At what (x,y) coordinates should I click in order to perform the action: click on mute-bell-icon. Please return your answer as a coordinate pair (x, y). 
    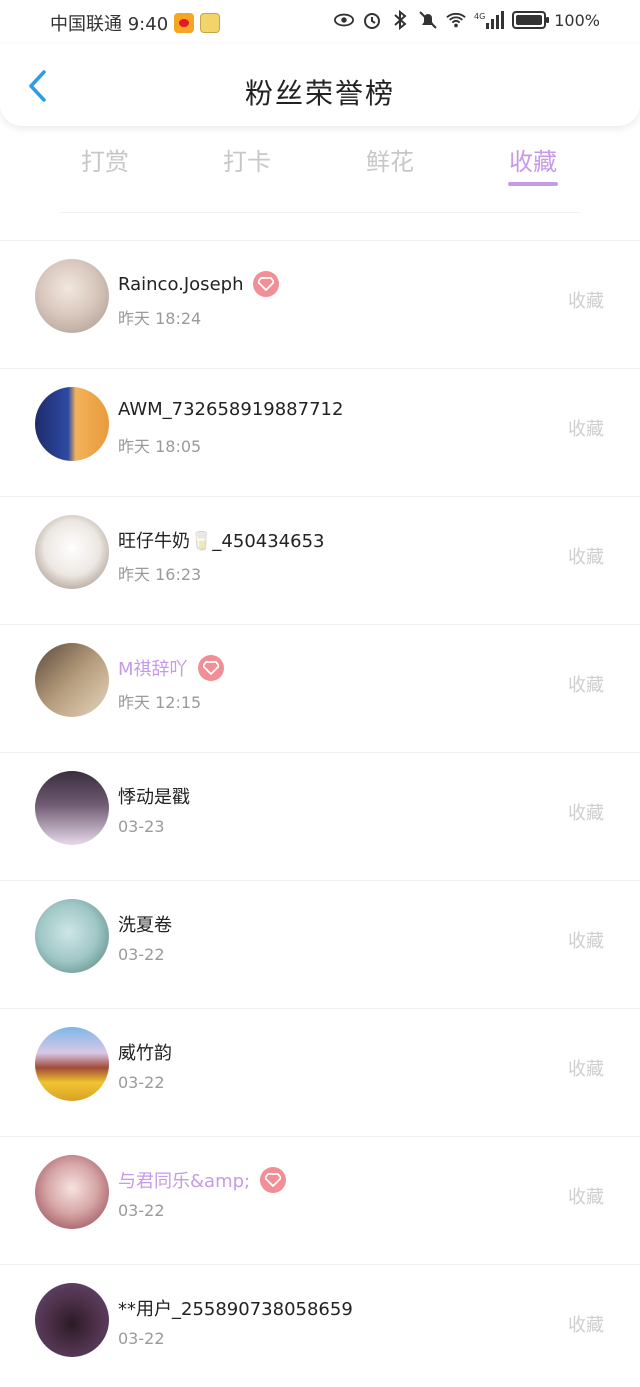
    Looking at the image, I should click on (428, 20).